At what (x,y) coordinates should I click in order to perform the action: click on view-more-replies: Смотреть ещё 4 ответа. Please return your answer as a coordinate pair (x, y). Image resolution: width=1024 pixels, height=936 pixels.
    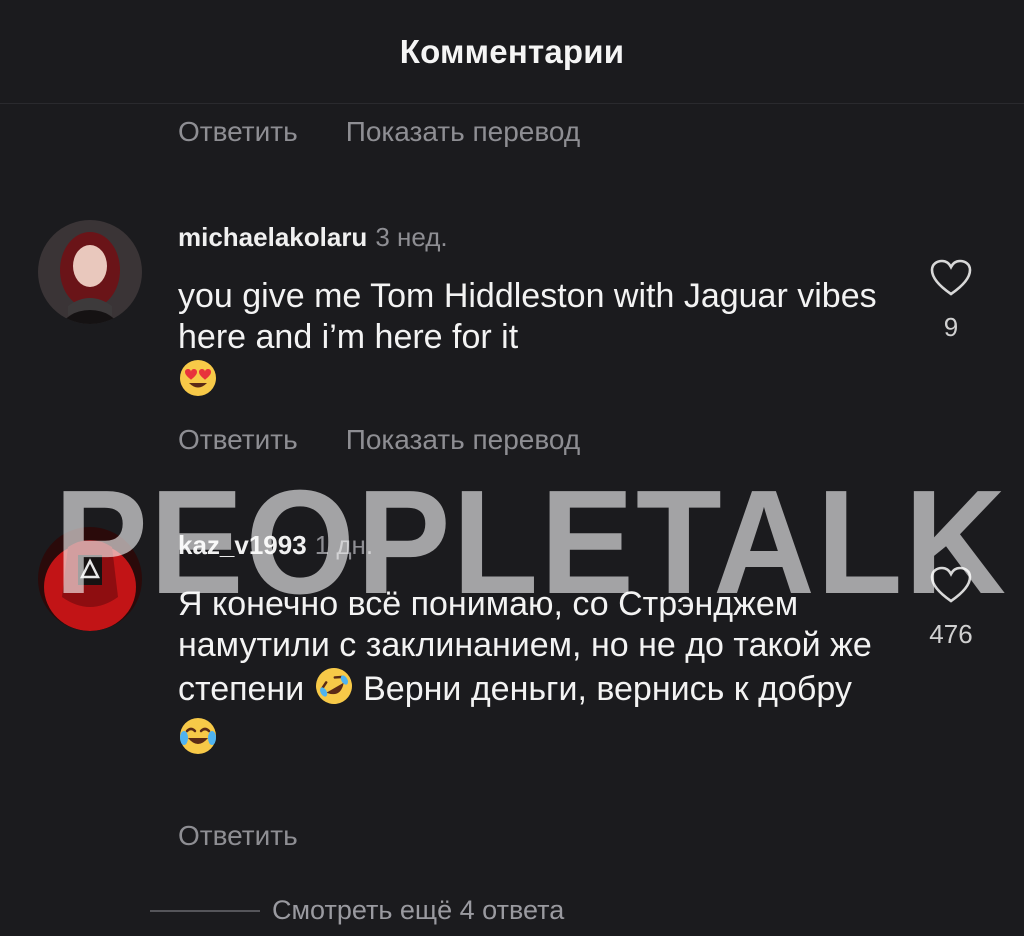
    Looking at the image, I should click on (357, 910).